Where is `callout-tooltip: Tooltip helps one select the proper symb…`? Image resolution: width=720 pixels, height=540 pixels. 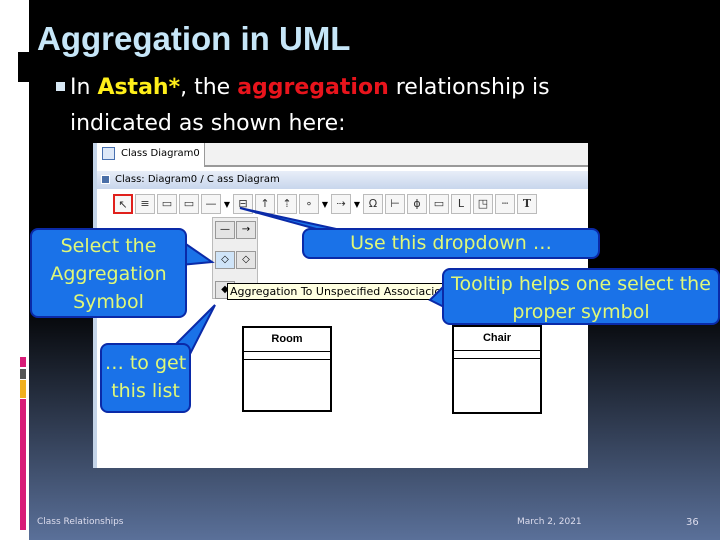 callout-tooltip: Tooltip helps one select the proper symb… is located at coordinates (581, 296).